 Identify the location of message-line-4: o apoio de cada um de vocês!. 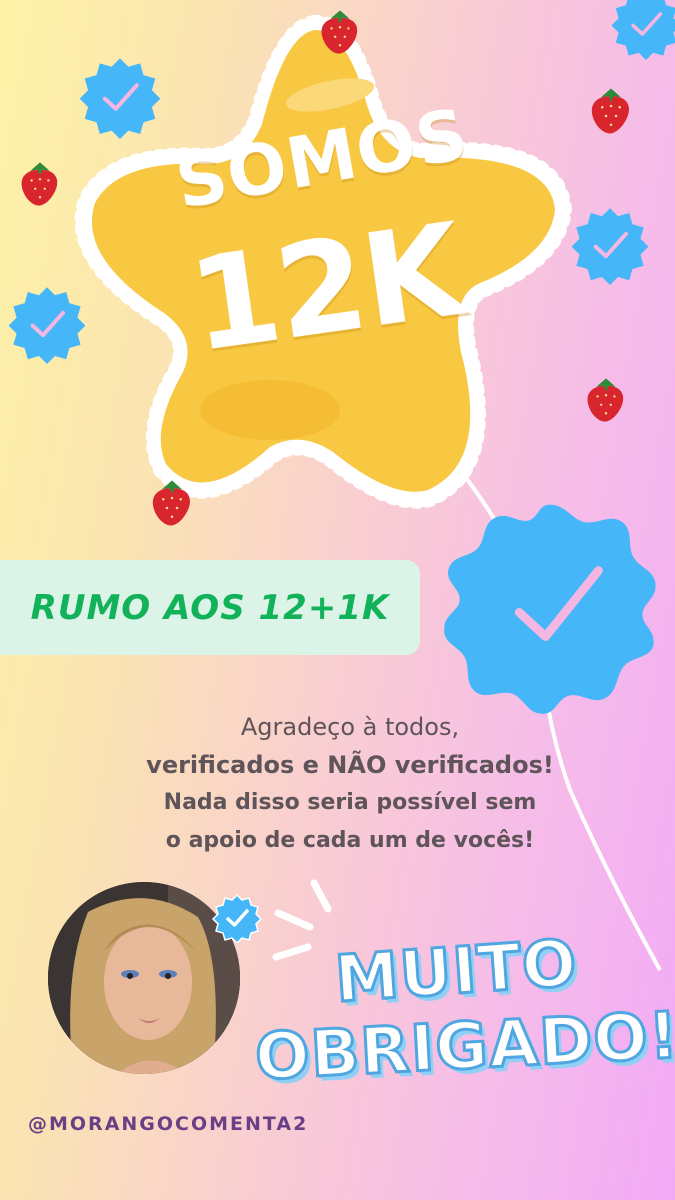
(350, 840).